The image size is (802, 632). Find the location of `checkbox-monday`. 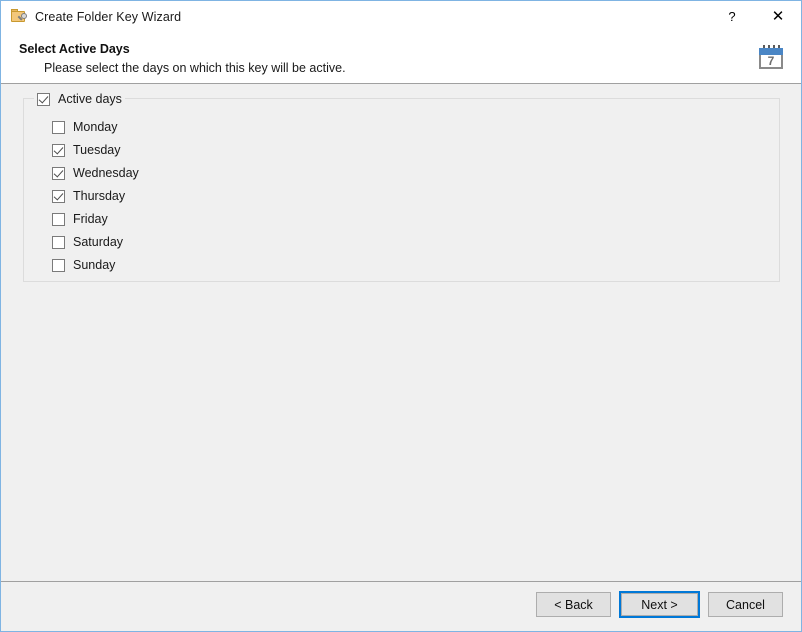

checkbox-monday is located at coordinates (58, 127).